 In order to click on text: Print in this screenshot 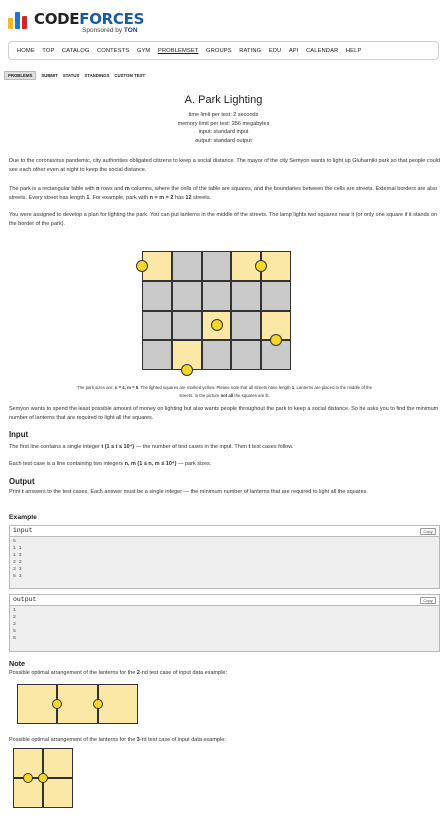, I will do `click(15, 492)`.